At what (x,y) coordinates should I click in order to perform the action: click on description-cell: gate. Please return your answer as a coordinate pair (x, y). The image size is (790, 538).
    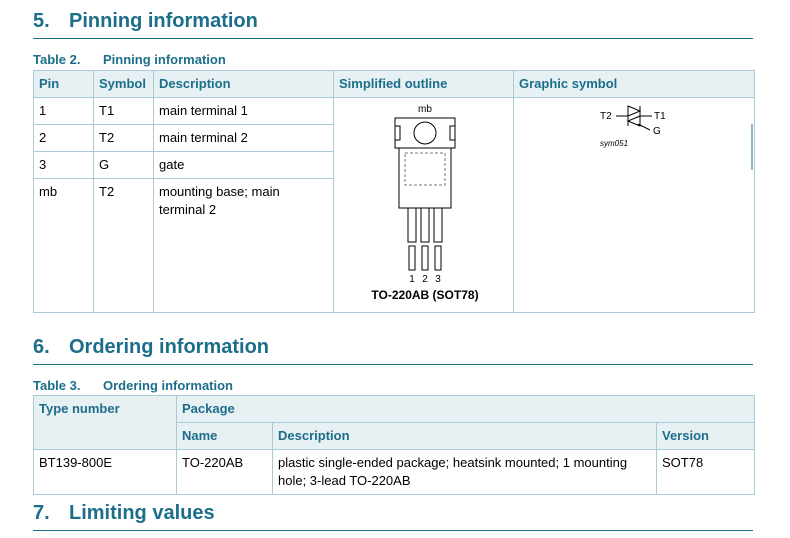
    Looking at the image, I should click on (243, 165).